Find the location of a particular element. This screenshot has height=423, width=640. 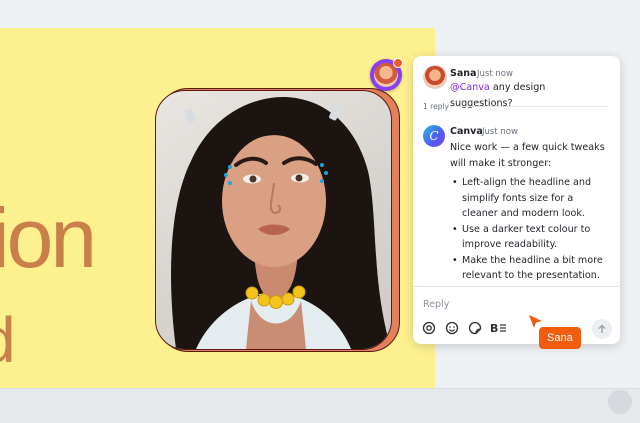

comment-author: Canva is located at coordinates (466, 131).